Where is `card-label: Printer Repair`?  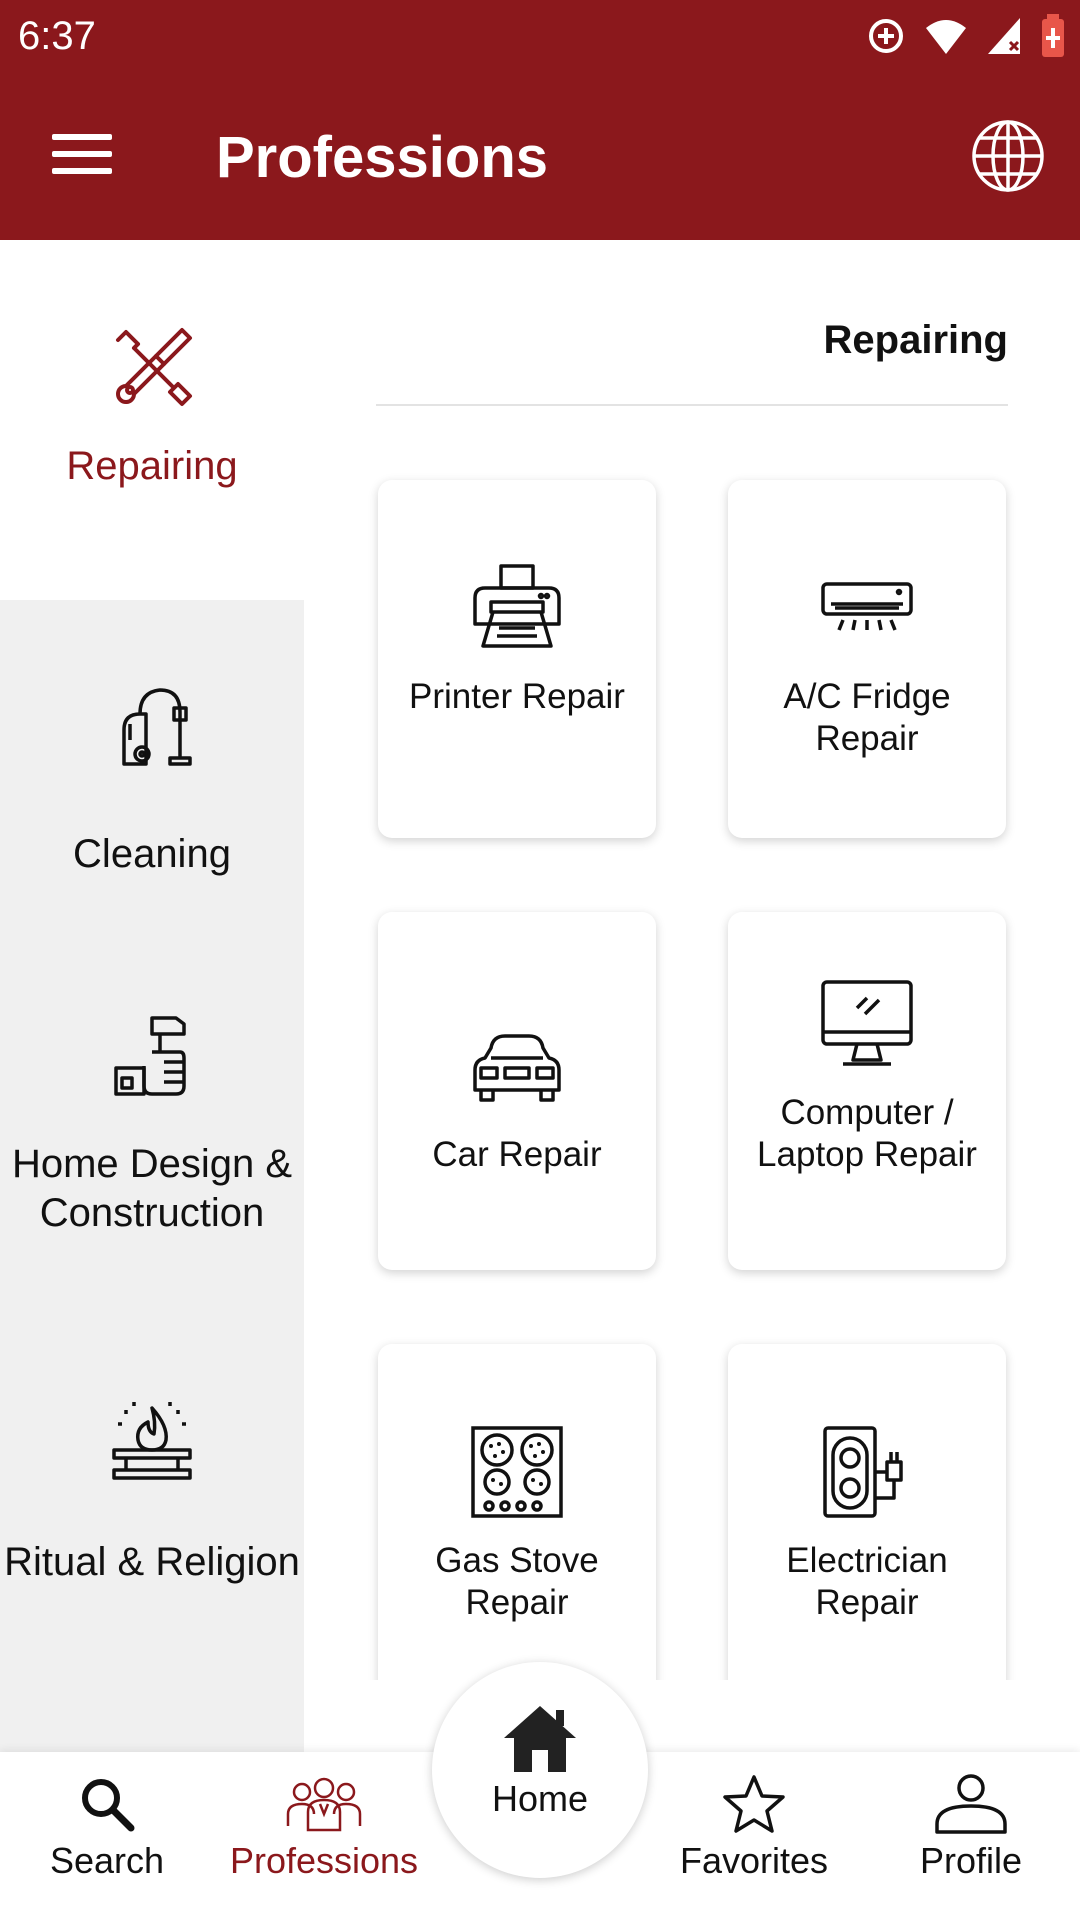 card-label: Printer Repair is located at coordinates (517, 696).